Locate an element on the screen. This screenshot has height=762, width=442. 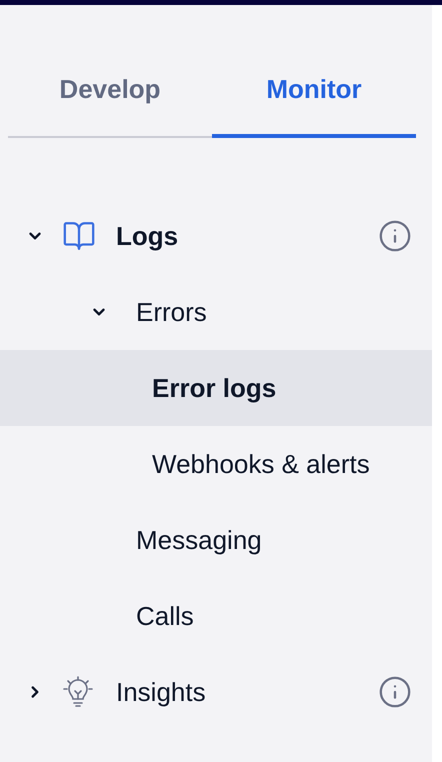
tree-item: Calls is located at coordinates (216, 616).